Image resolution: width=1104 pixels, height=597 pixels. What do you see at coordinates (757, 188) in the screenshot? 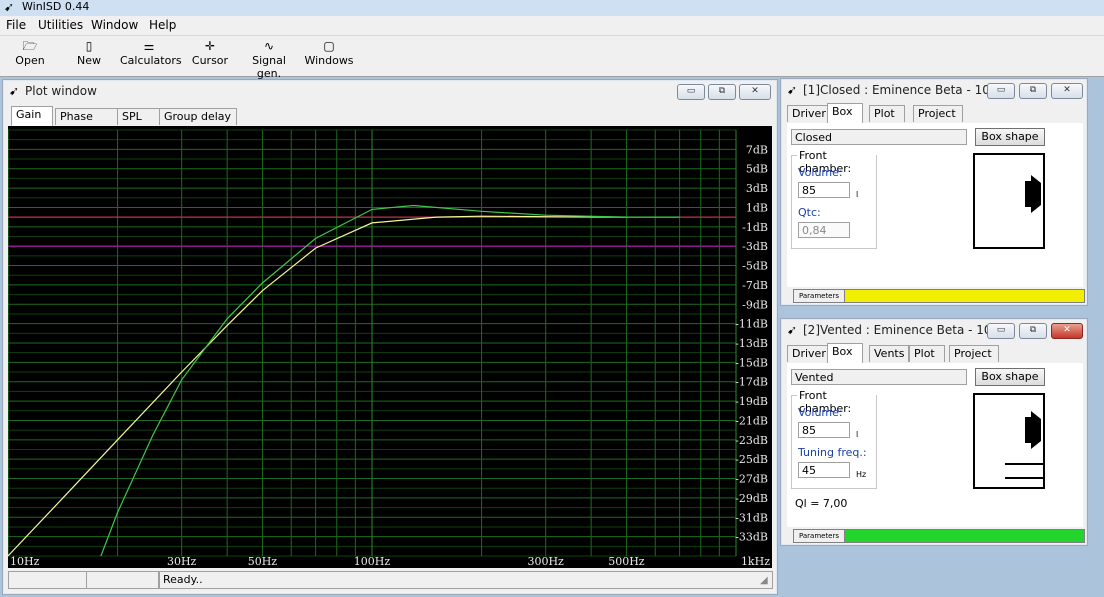
I see `y-tick-label: 3dB` at bounding box center [757, 188].